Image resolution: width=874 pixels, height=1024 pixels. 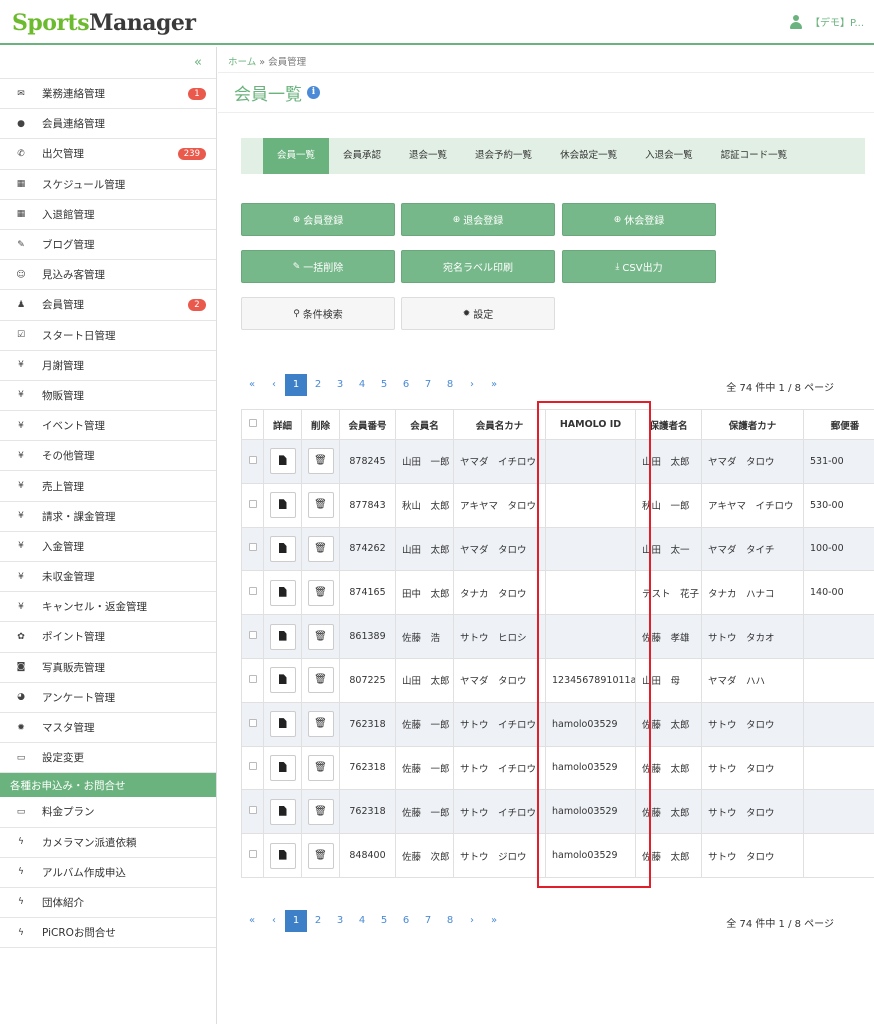 I want to click on breadcrumb-home-link: ホーム, so click(x=242, y=62).